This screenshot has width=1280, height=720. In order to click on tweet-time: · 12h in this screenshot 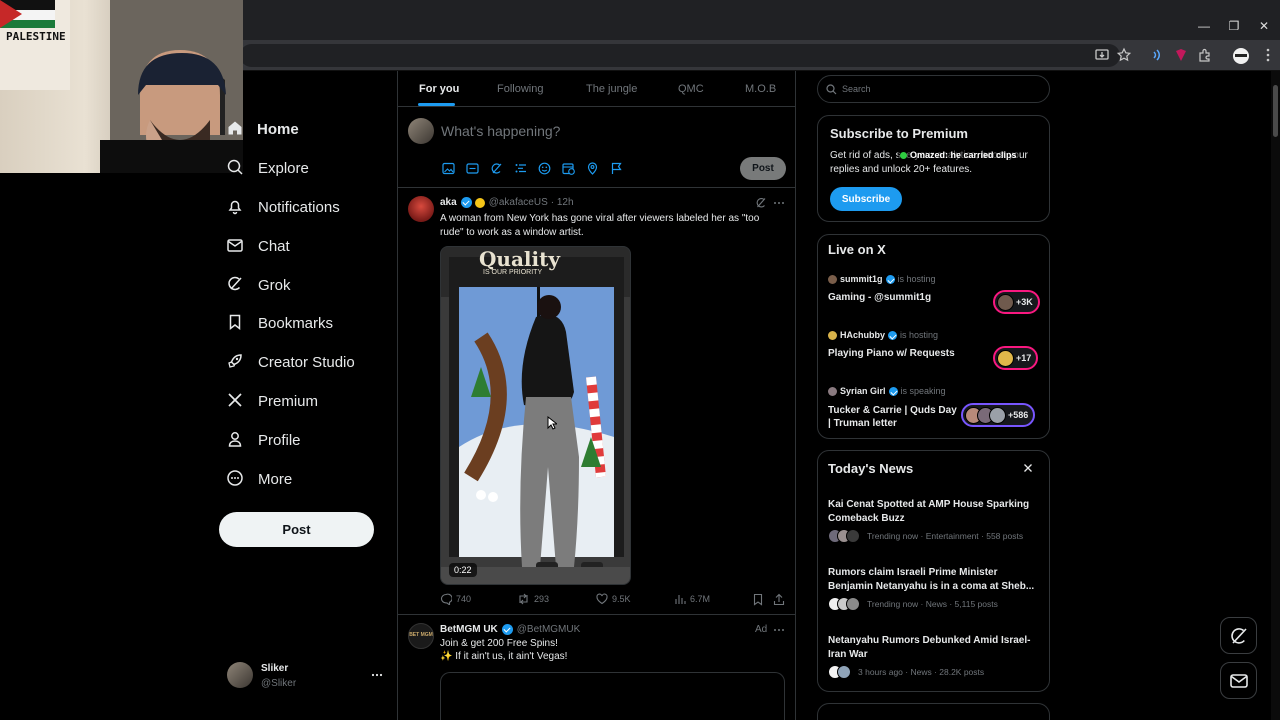, I will do `click(562, 202)`.